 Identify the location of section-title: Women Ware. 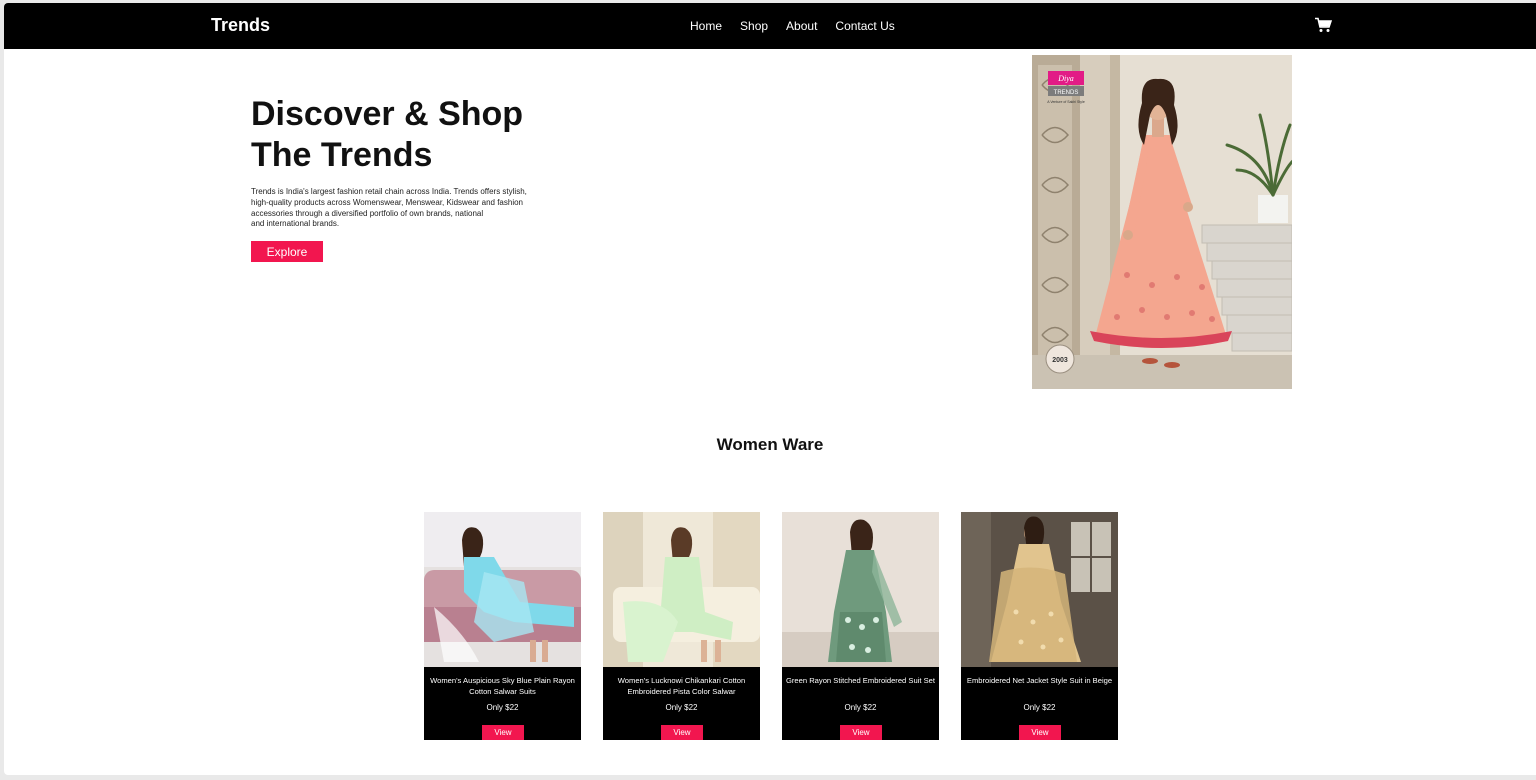
(770, 444).